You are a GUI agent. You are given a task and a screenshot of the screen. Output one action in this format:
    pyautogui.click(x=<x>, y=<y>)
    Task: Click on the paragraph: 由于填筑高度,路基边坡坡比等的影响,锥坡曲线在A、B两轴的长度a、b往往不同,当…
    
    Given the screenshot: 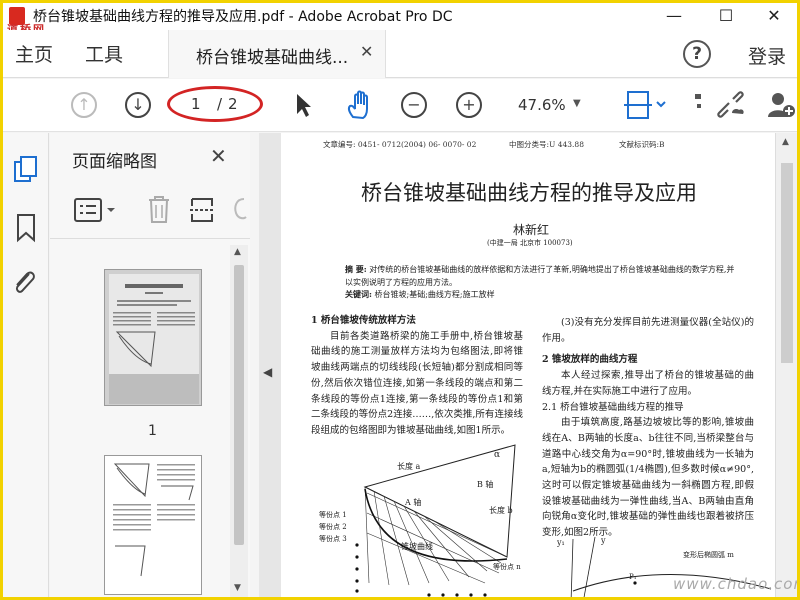 What is the action you would take?
    pyautogui.click(x=648, y=478)
    